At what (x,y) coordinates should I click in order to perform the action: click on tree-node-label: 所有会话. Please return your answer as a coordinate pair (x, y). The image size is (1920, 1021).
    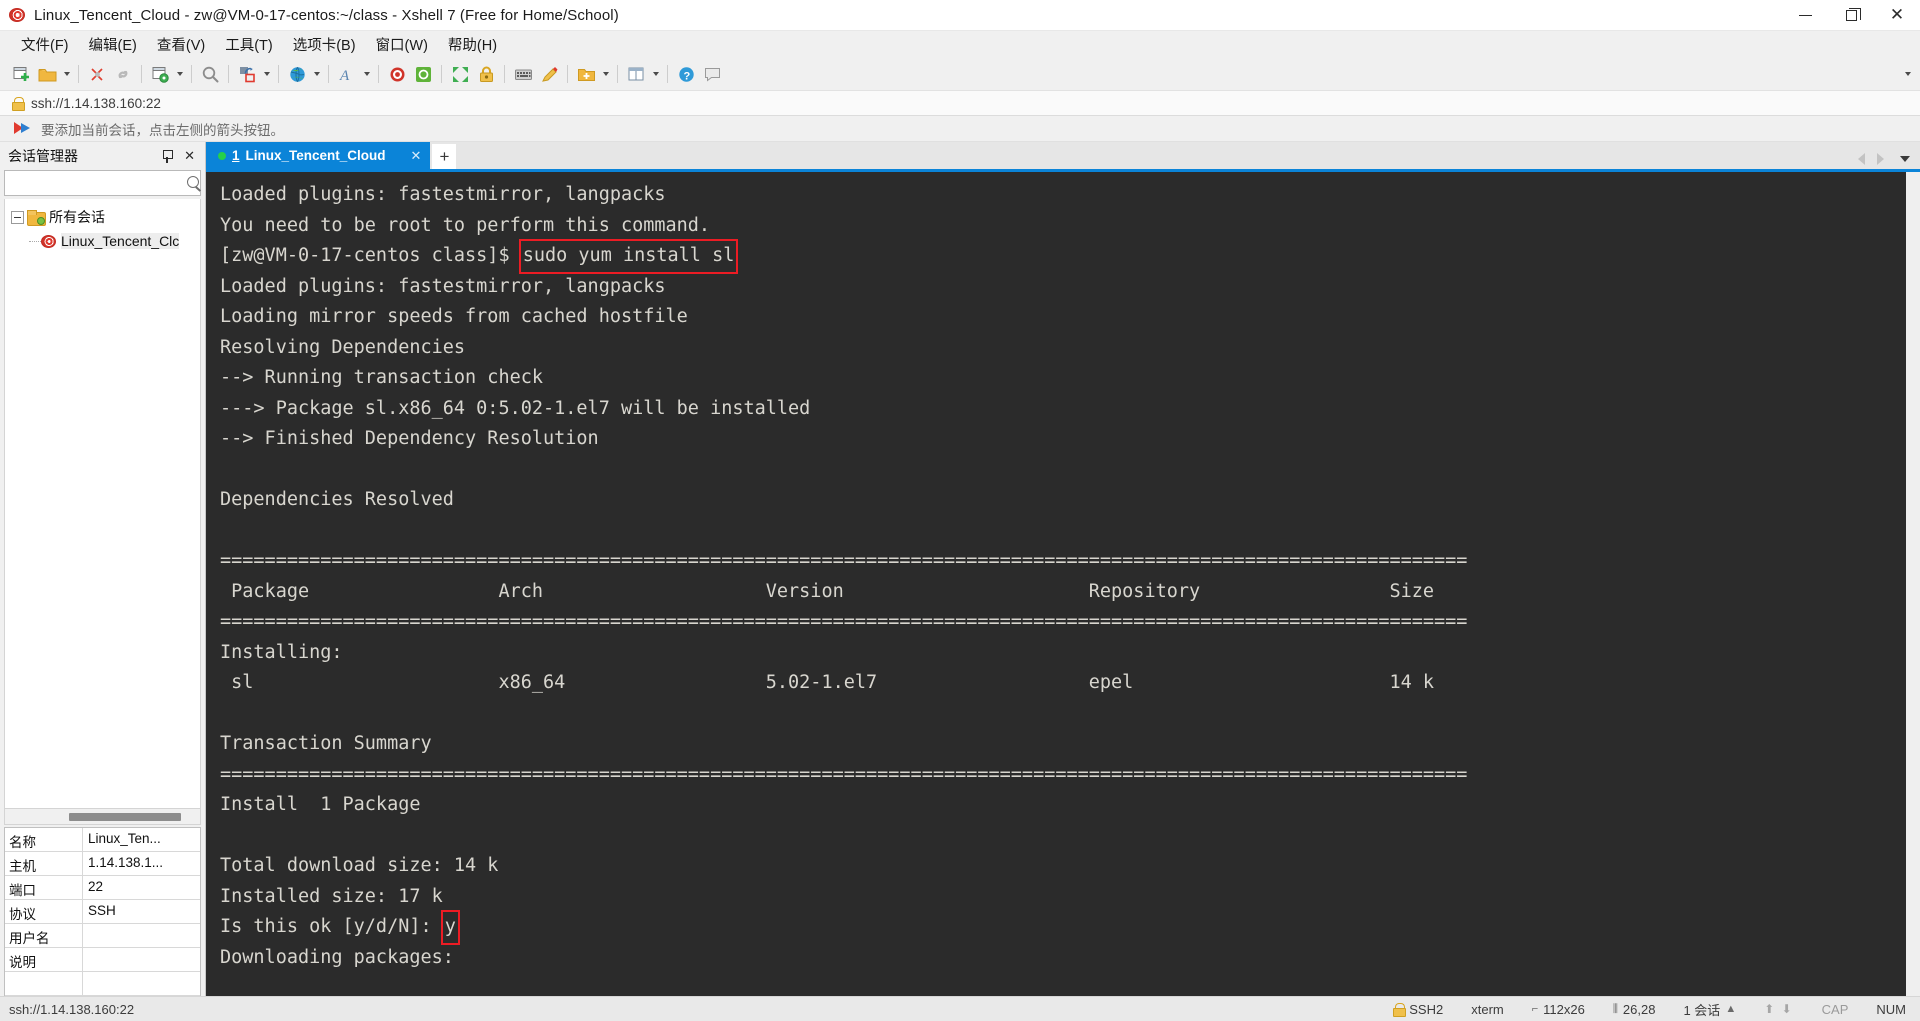
    Looking at the image, I should click on (77, 217).